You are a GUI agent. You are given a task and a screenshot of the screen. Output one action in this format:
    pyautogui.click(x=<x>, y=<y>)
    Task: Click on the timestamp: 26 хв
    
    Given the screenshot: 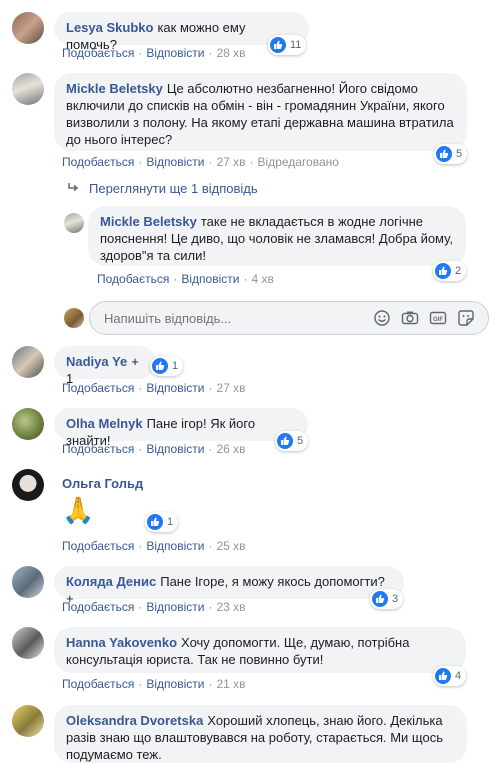 What is the action you would take?
    pyautogui.click(x=230, y=449)
    